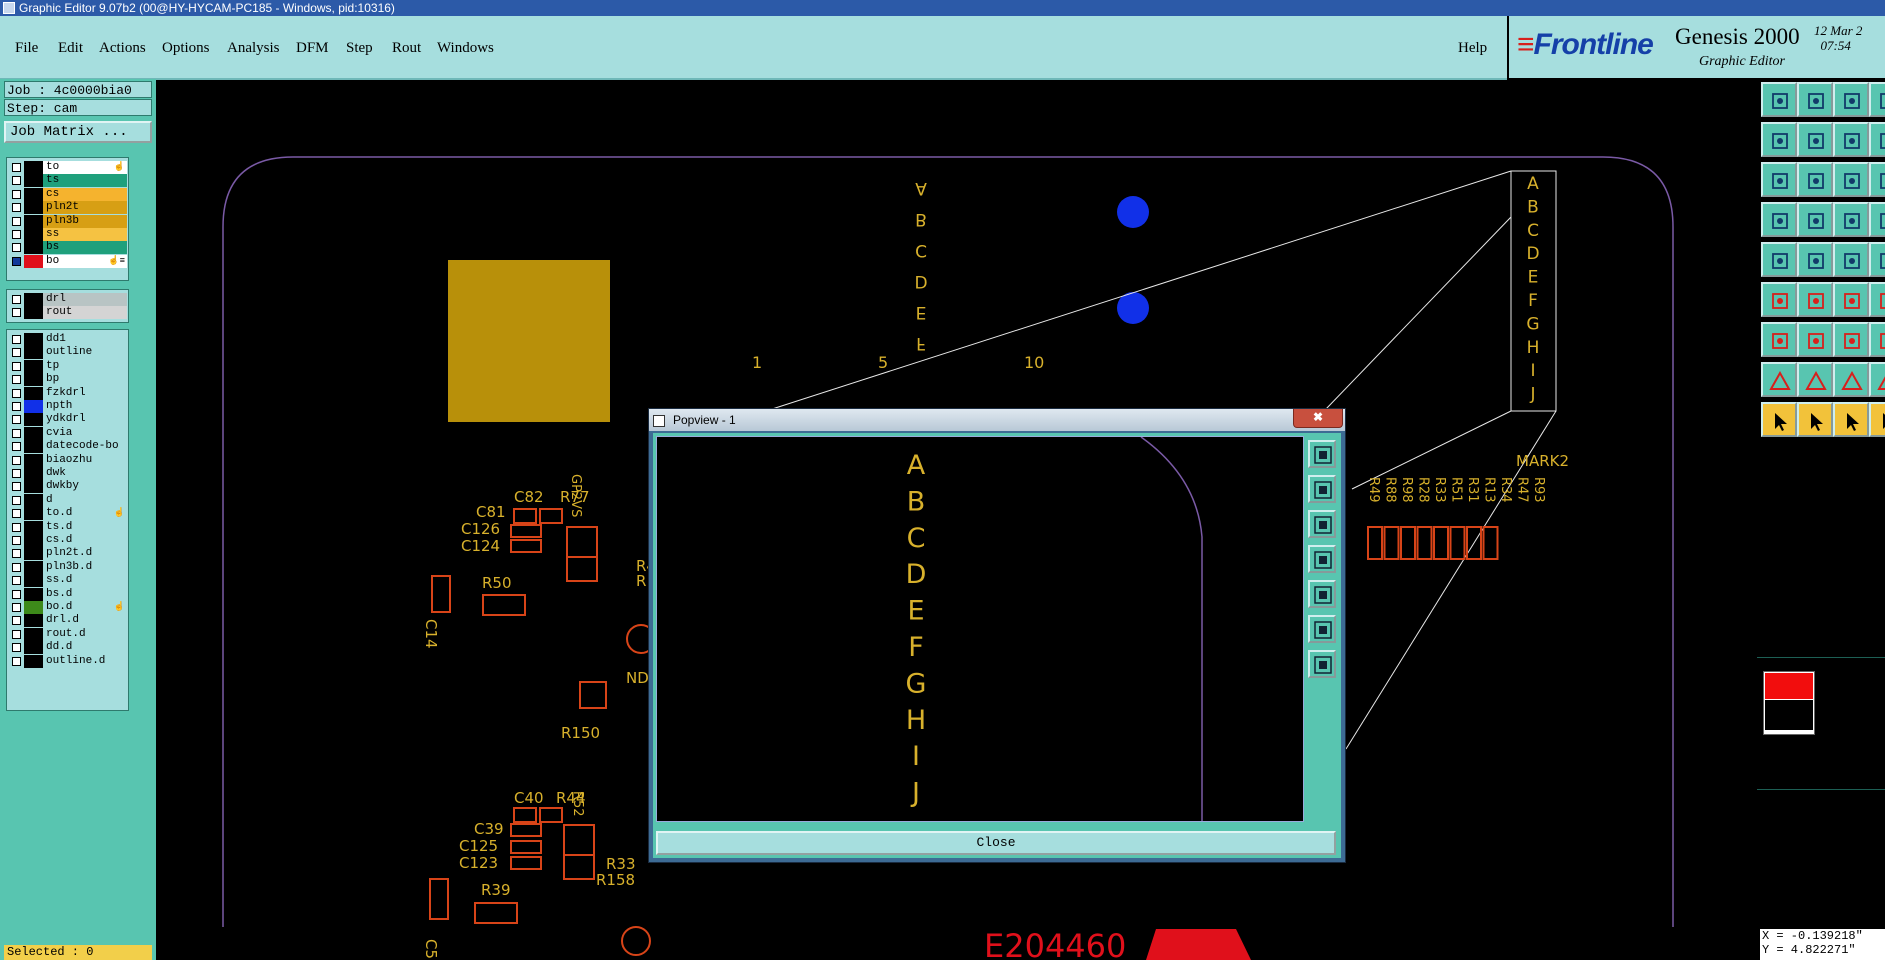  I want to click on layer-name: ss.d, so click(85, 581).